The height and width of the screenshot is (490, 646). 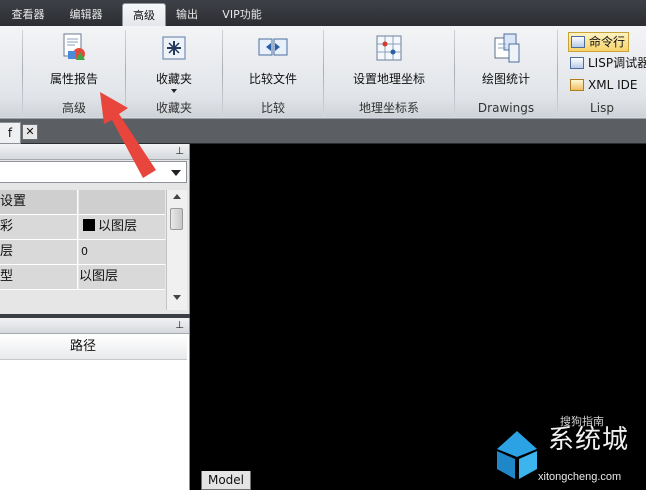 I want to click on property-row-layer: 层 0, so click(x=83, y=252).